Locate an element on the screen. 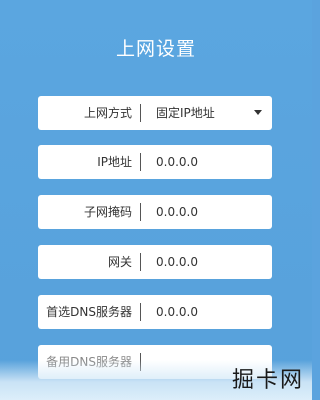  primary-dns-field: 首选DNS服务器 0.0.0.0 is located at coordinates (155, 312).